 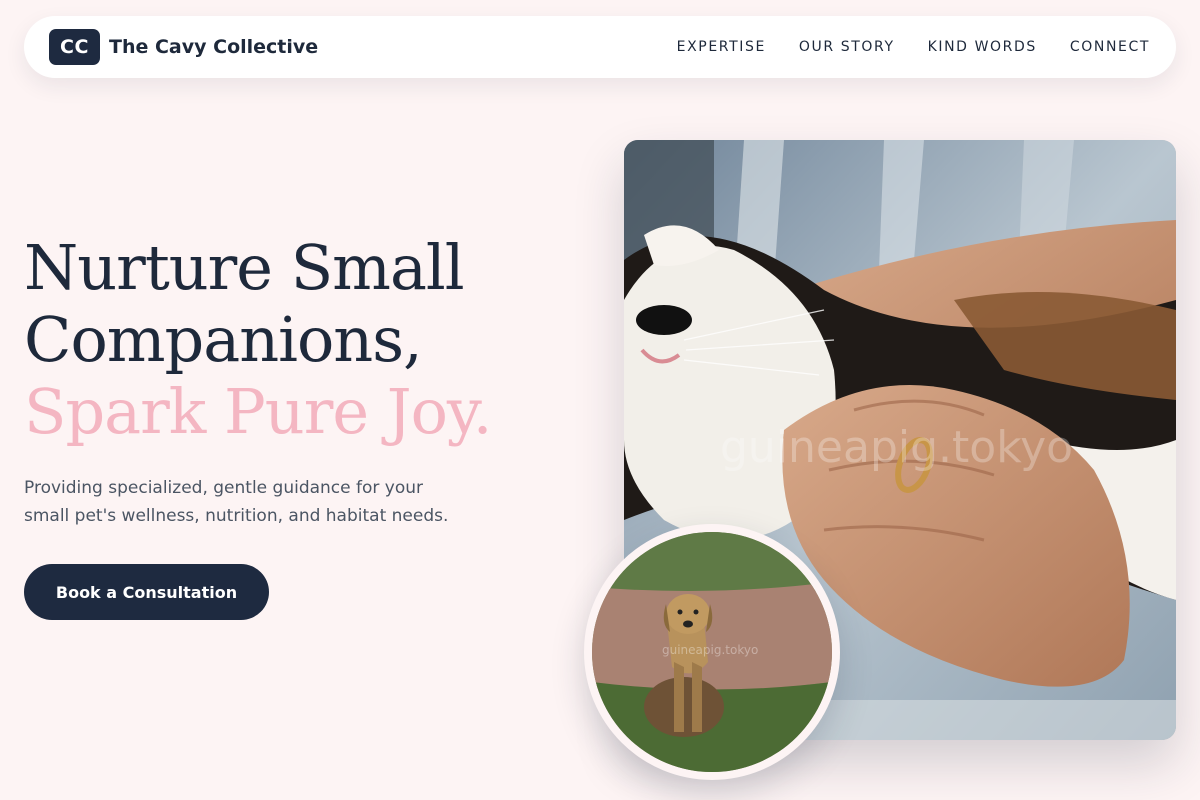 I want to click on main-photo-watermark: guineapig.tokyo, so click(x=896, y=447).